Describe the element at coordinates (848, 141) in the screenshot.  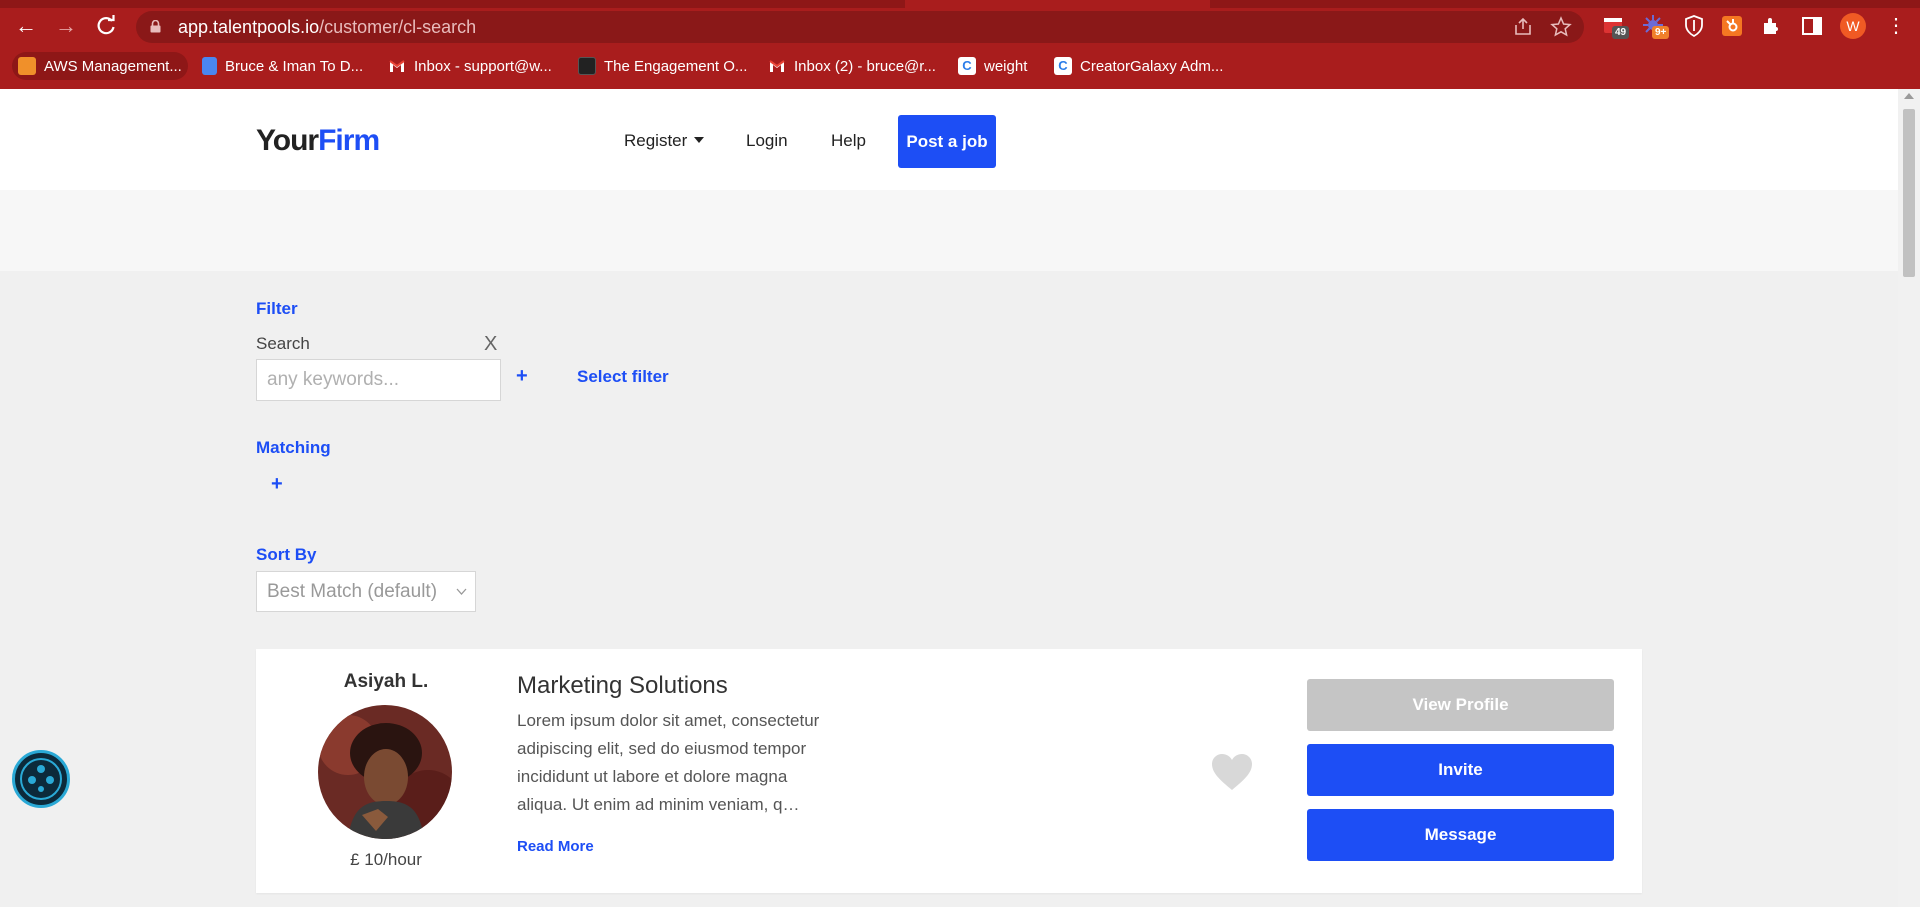
I see `help-link: Help` at that location.